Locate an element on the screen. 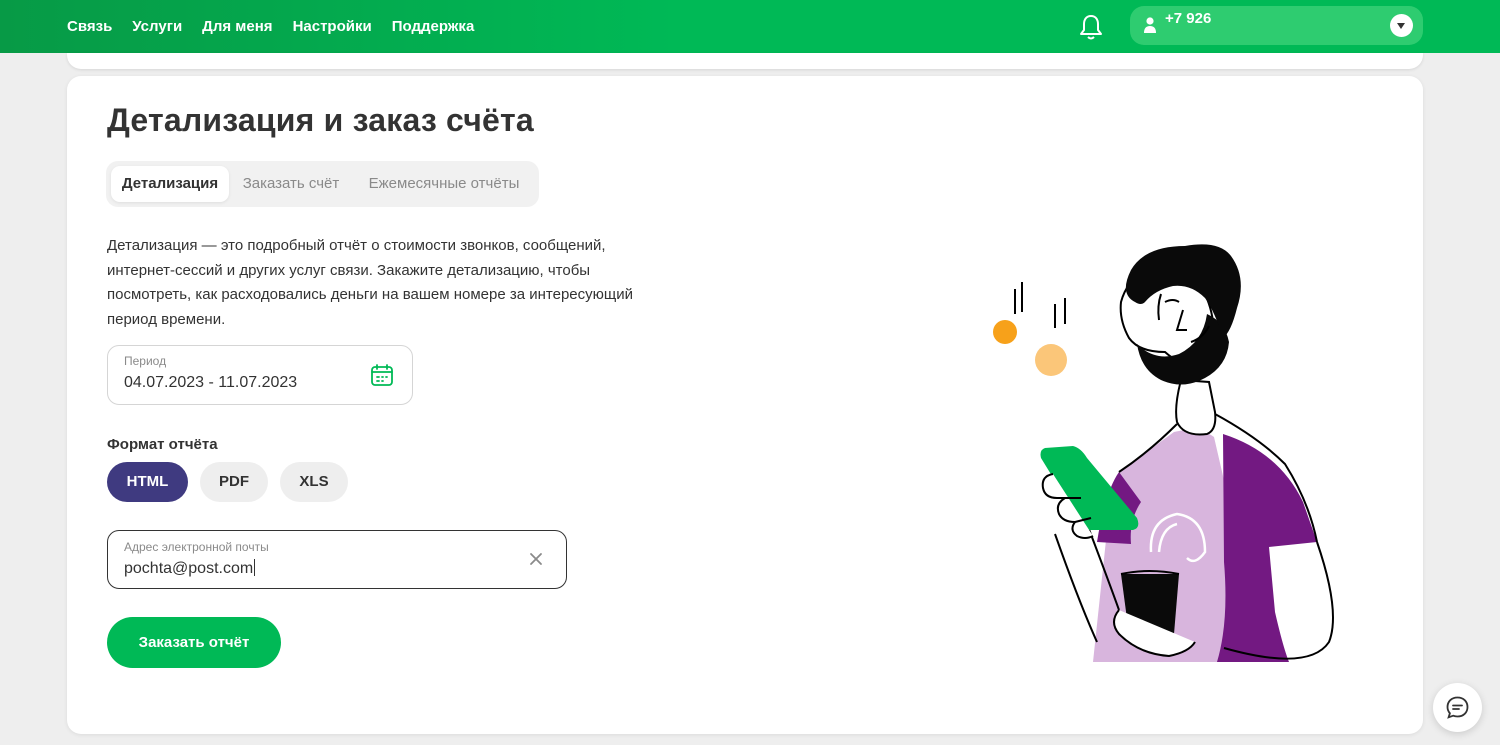 The height and width of the screenshot is (745, 1500). tab-order-bill: Заказать счёт is located at coordinates (291, 184).